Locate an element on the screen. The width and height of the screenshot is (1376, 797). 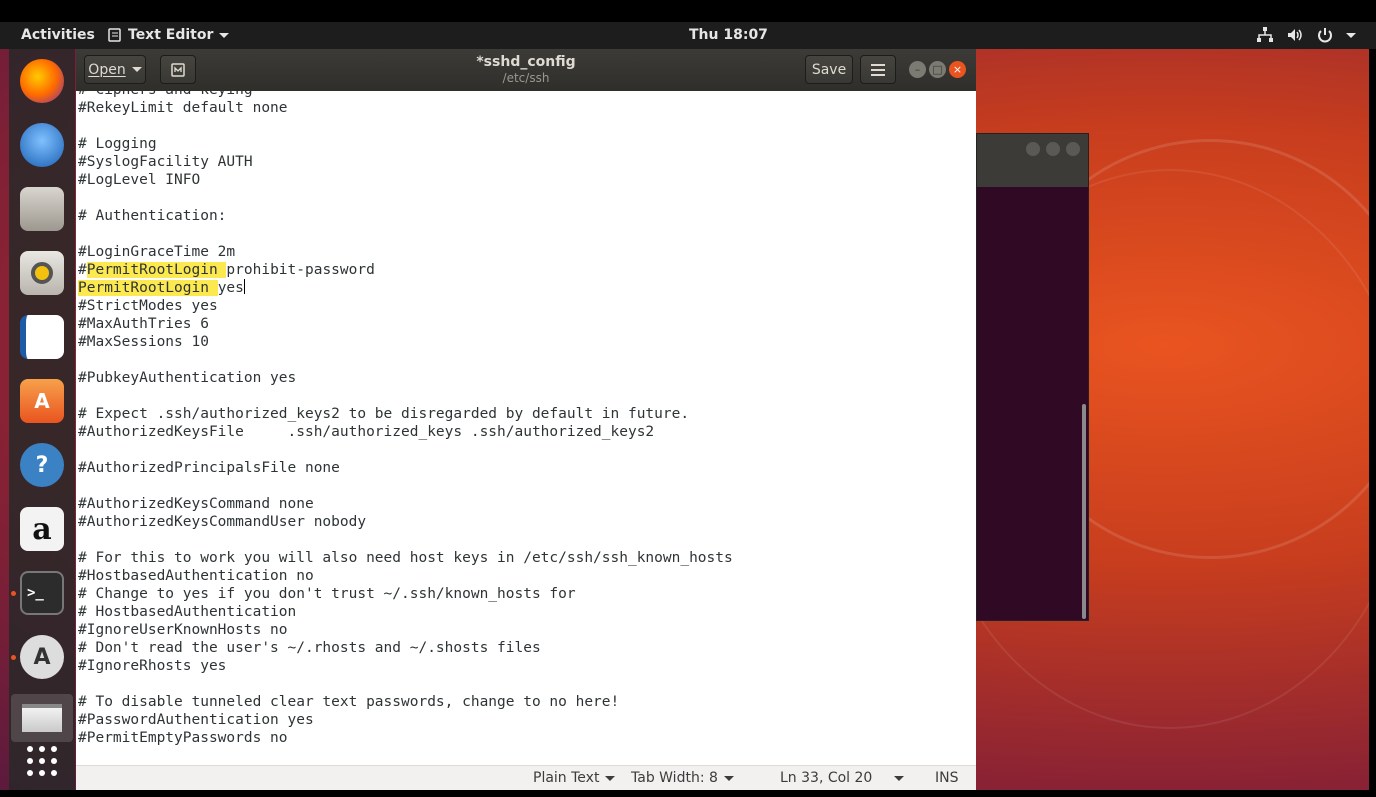
text-line: #IgnoreRhosts yes is located at coordinates (152, 666).